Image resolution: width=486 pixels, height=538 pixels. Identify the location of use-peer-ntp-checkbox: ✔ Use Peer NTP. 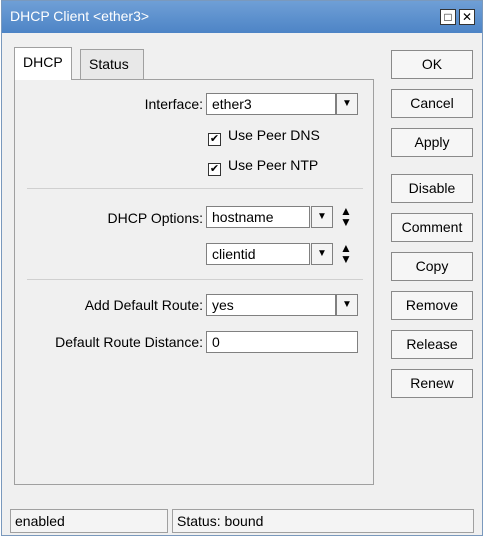
(263, 166).